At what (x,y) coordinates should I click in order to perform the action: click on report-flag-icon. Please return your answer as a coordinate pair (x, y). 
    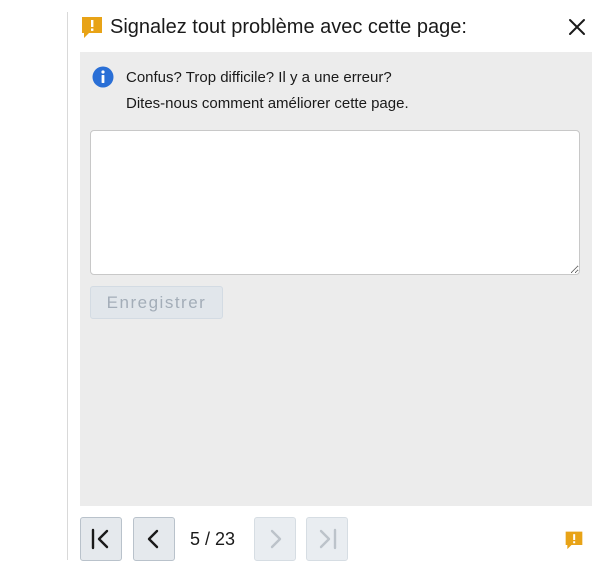
    Looking at the image, I should click on (92, 27).